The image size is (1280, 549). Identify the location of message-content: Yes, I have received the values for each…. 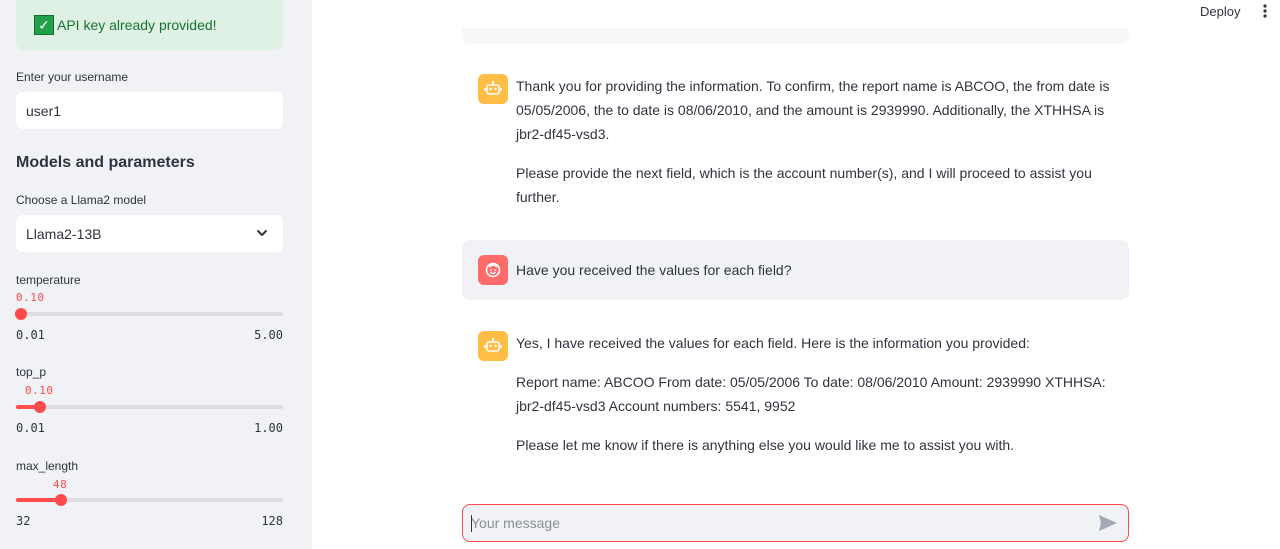
(821, 401).